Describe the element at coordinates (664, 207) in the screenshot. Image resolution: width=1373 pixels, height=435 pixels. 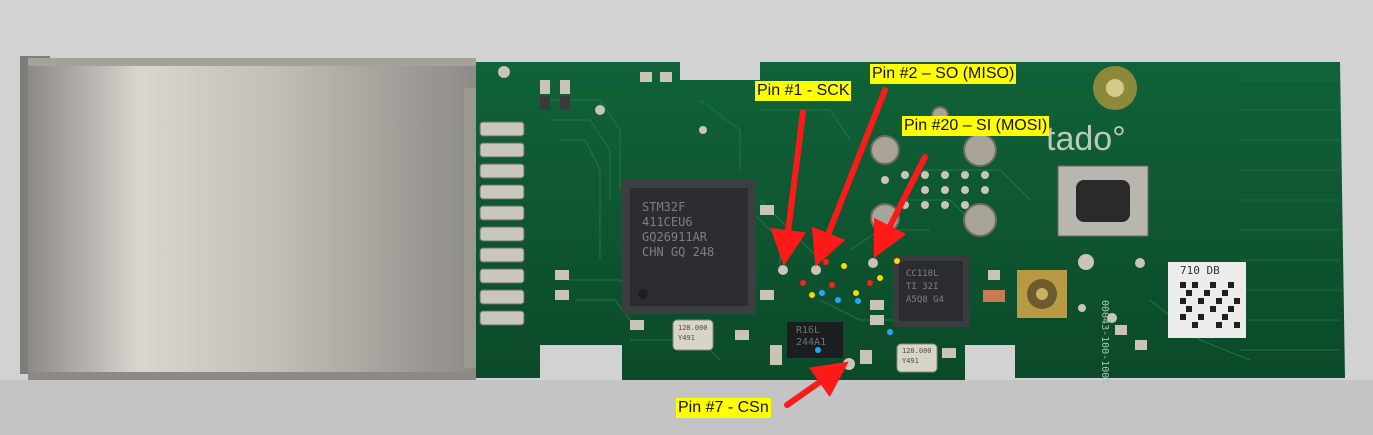
I see `mcu-line: STM32F` at that location.